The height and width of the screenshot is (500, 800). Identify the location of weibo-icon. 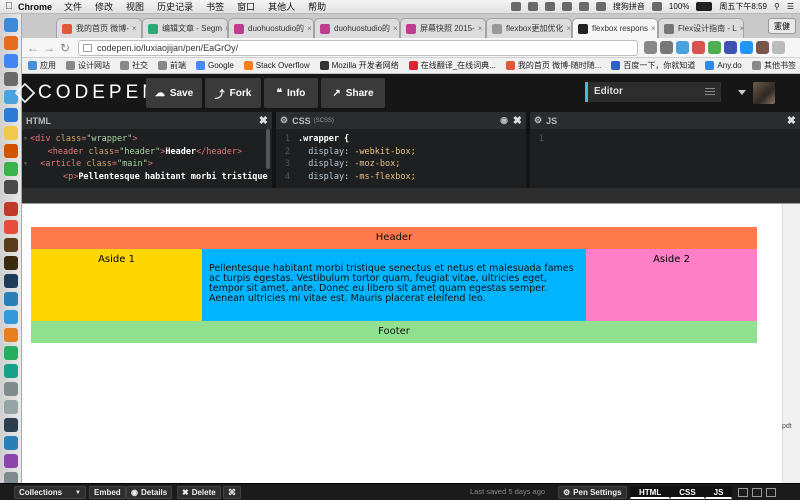
(11, 227).